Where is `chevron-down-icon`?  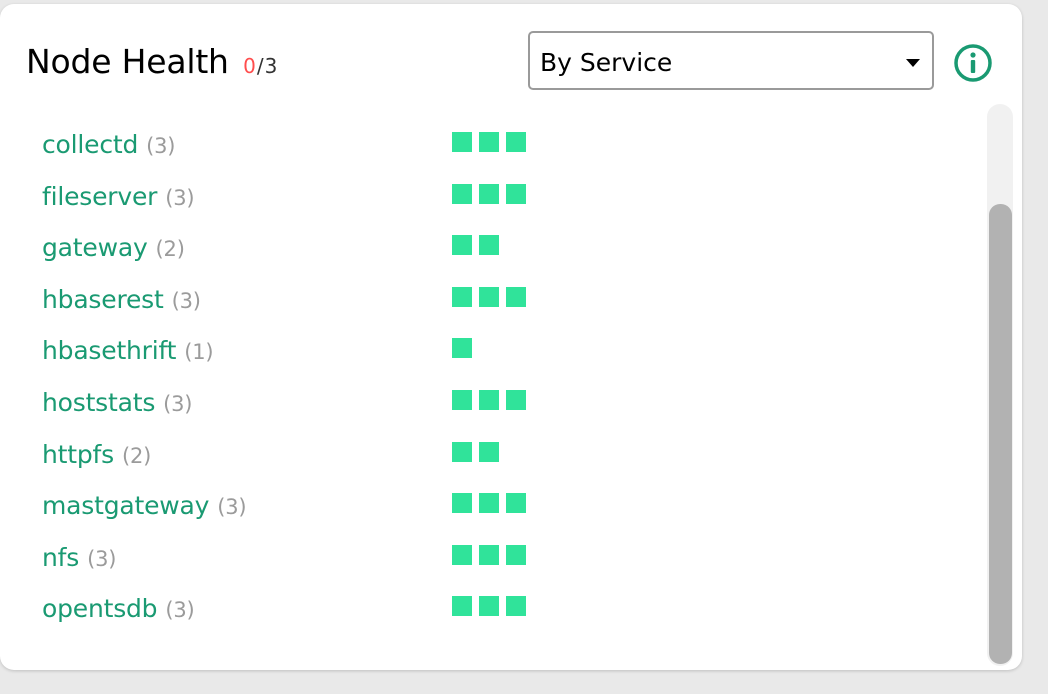 chevron-down-icon is located at coordinates (913, 63).